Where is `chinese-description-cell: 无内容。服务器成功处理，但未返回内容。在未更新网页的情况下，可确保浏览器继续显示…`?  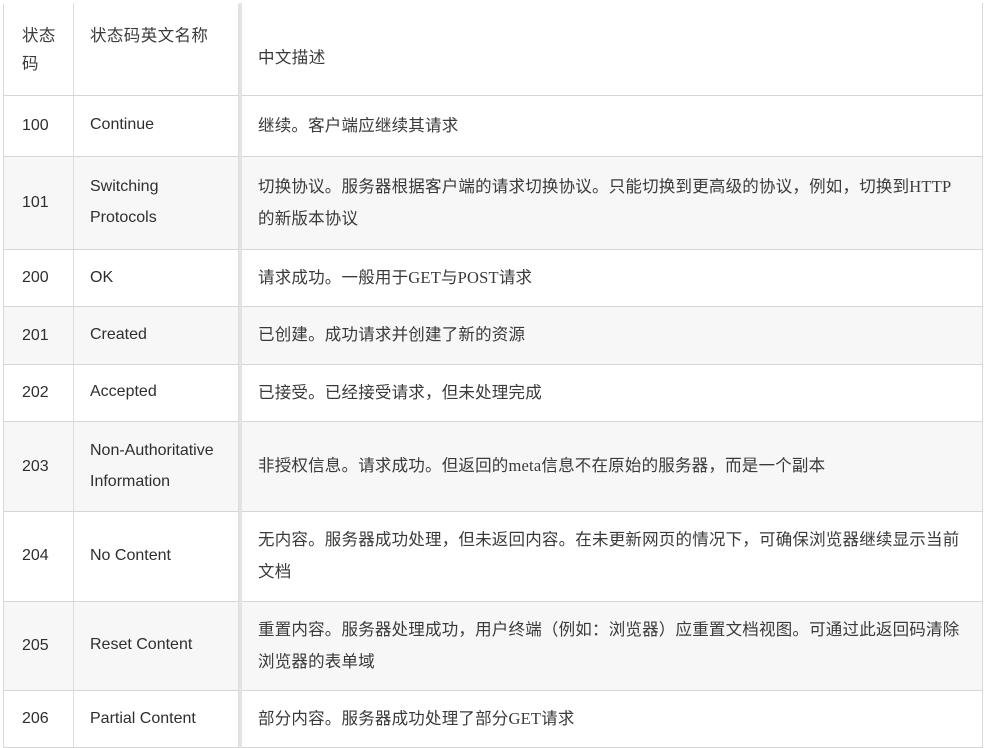
chinese-description-cell: 无内容。服务器成功处理，但未返回内容。在未更新网页的情况下，可确保浏览器继续显示… is located at coordinates (611, 556).